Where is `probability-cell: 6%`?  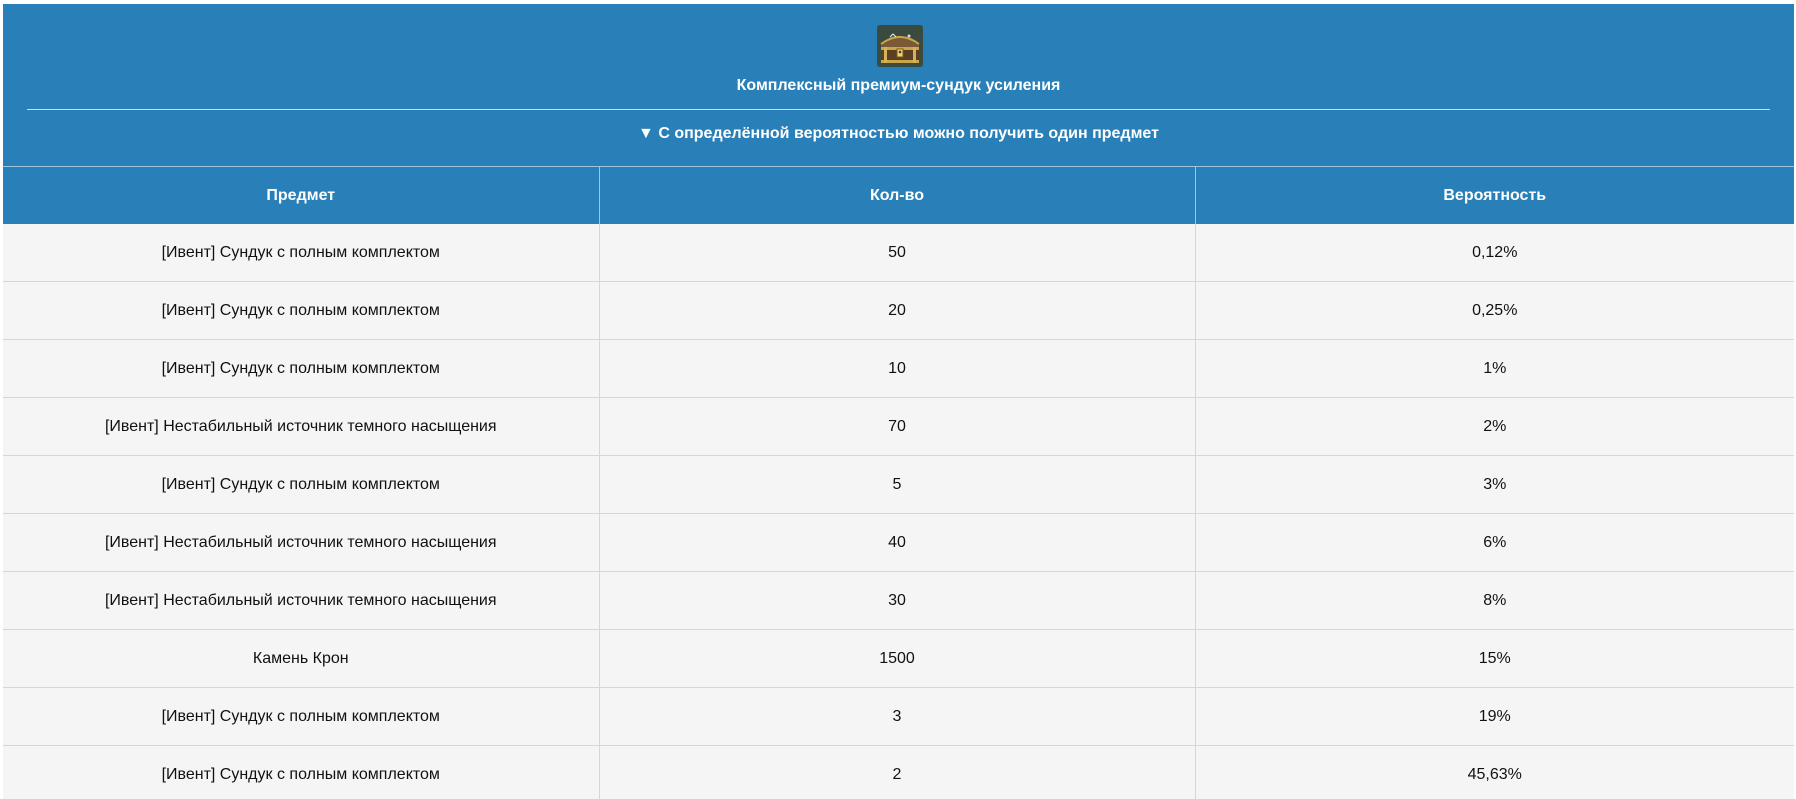 probability-cell: 6% is located at coordinates (1494, 542).